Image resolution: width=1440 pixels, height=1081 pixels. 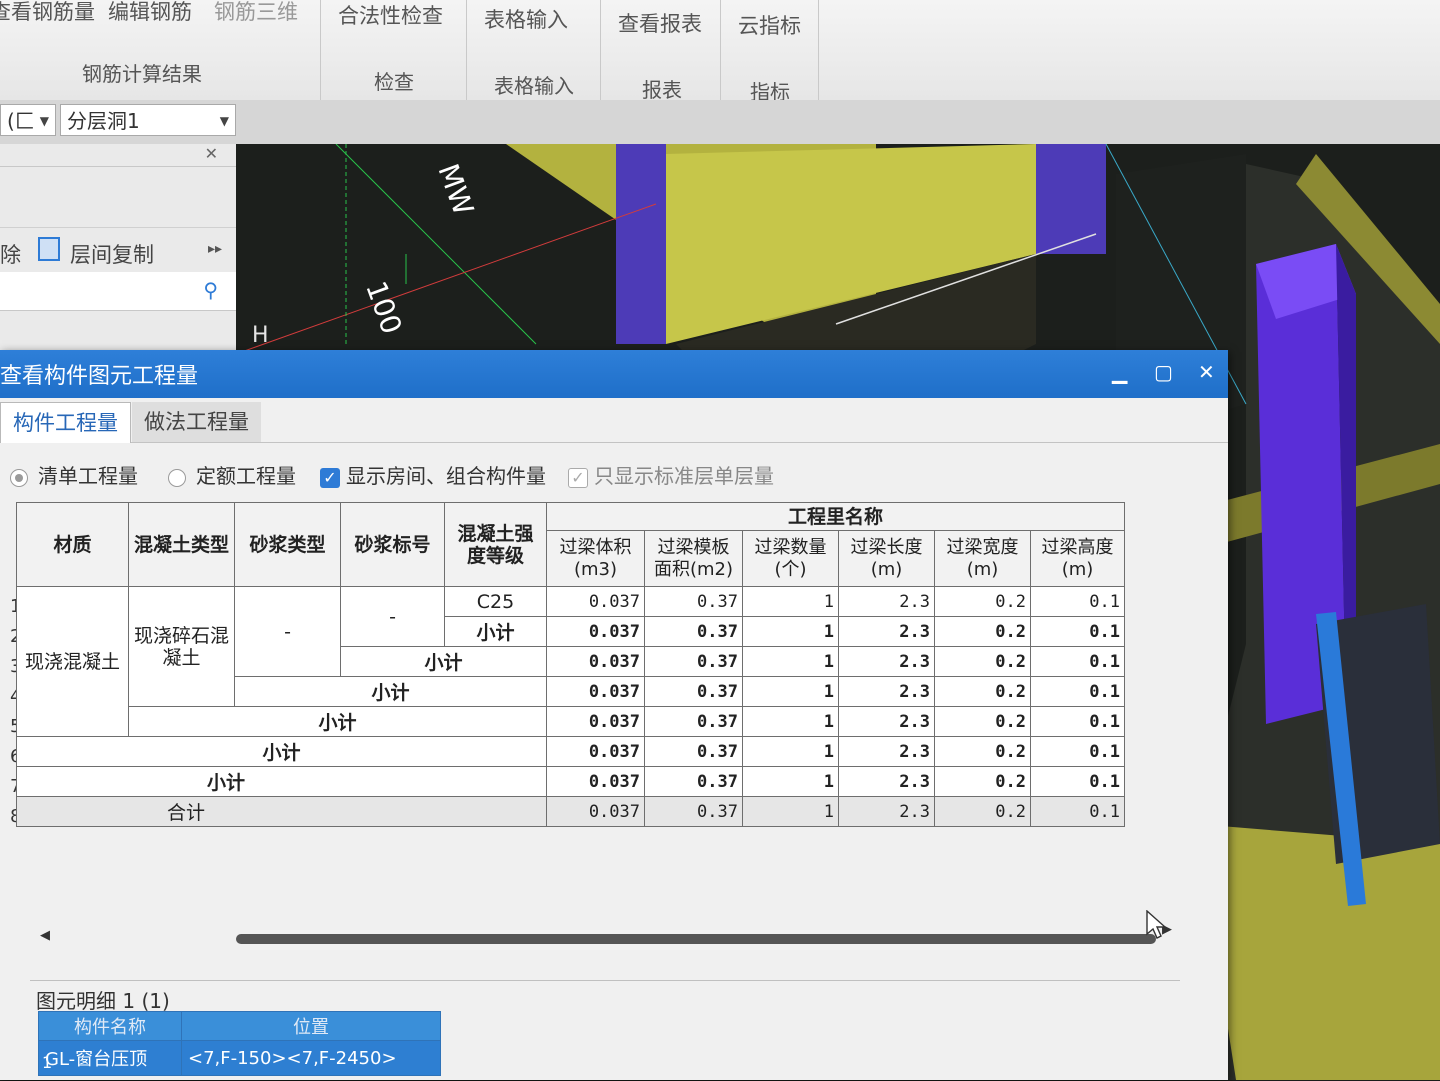 I want to click on cell-material: 现浇混凝土, so click(x=72, y=661).